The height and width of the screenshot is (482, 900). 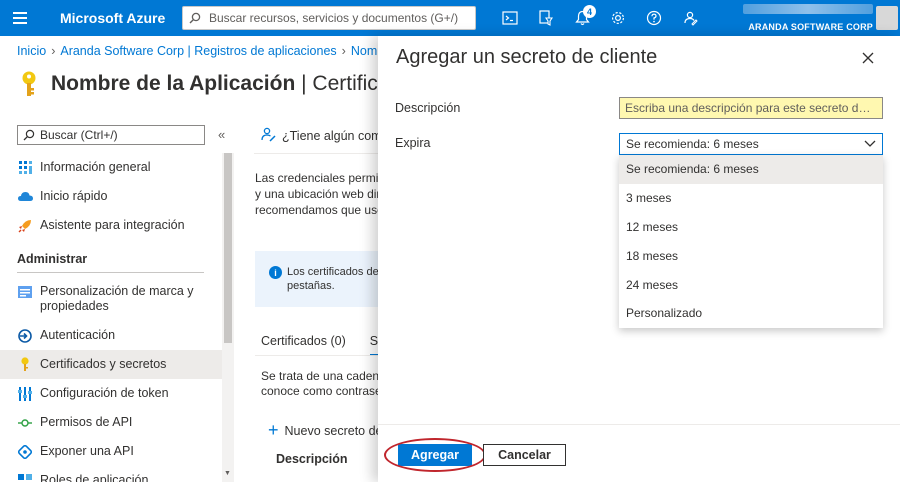 What do you see at coordinates (751, 284) in the screenshot?
I see `option-24-months: 24 meses` at bounding box center [751, 284].